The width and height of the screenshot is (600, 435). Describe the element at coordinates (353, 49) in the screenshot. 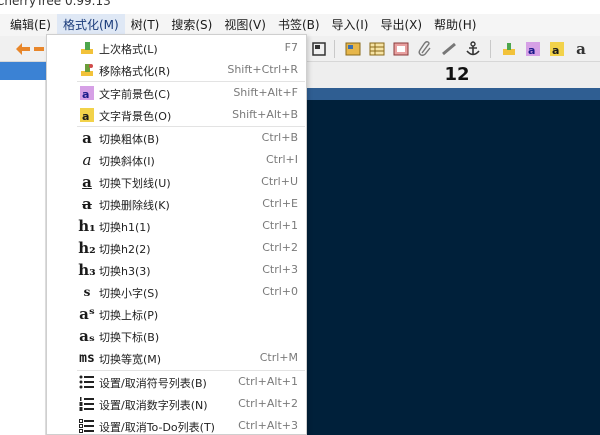

I see `insert-image-icon` at that location.